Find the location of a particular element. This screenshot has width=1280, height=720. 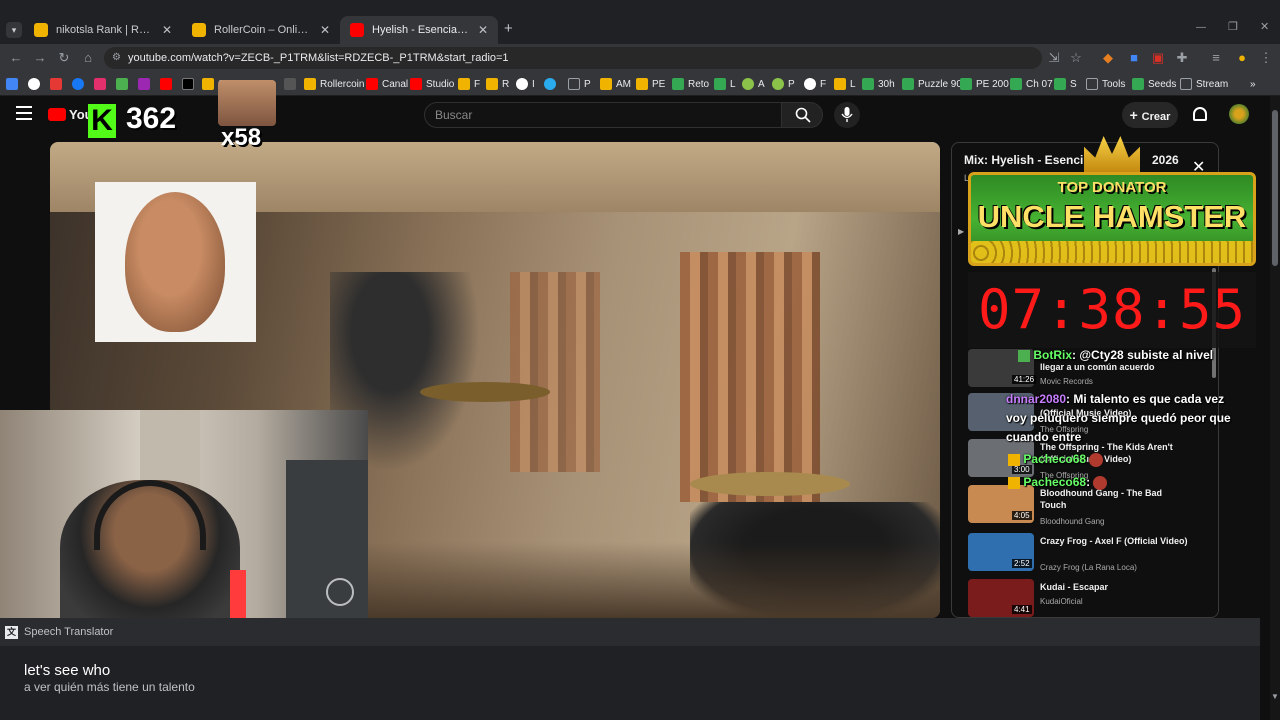

restore-icon: ❐ is located at coordinates (1233, 26).